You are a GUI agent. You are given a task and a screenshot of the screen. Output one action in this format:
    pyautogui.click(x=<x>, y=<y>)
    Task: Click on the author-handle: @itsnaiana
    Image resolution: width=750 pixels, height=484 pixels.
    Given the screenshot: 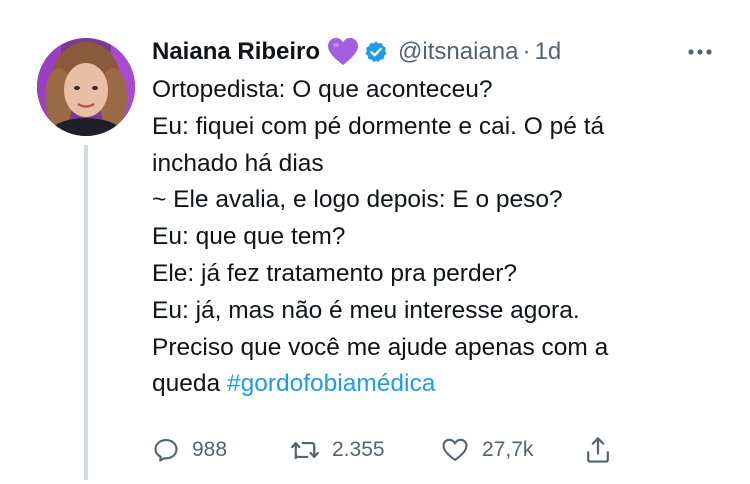 What is the action you would take?
    pyautogui.click(x=458, y=52)
    